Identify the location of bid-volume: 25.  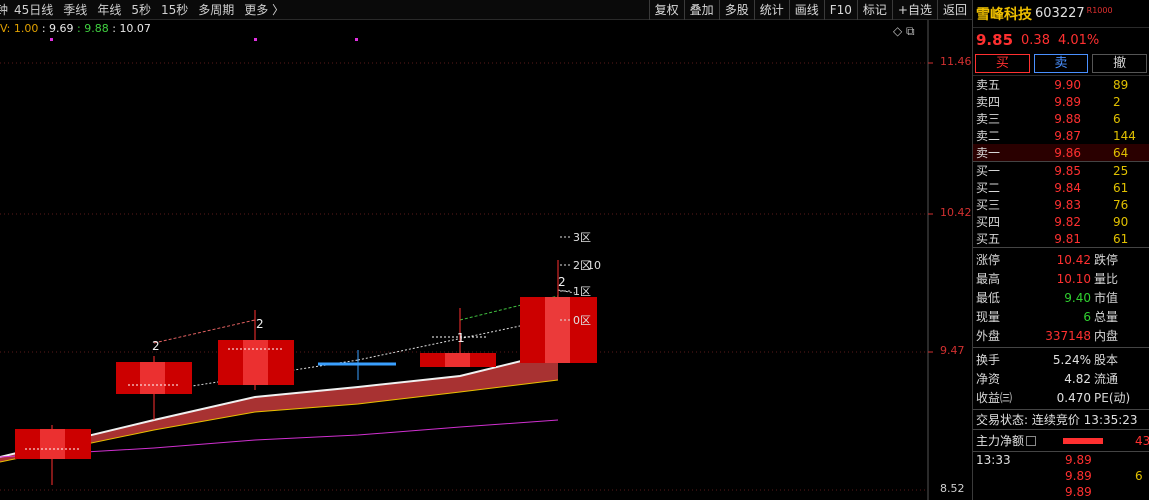
(1121, 170).